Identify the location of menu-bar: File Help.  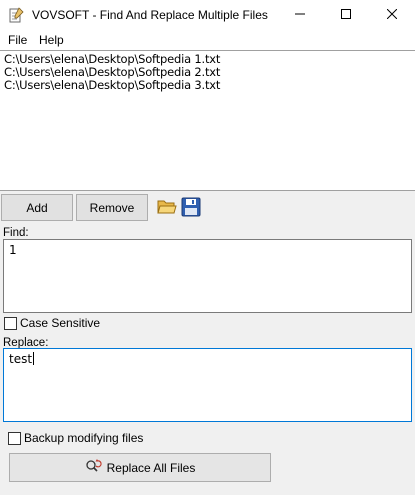
(207, 40).